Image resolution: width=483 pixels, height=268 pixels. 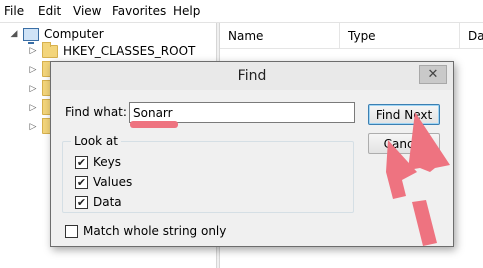 I want to click on column-header-name-label: Name, so click(x=246, y=35).